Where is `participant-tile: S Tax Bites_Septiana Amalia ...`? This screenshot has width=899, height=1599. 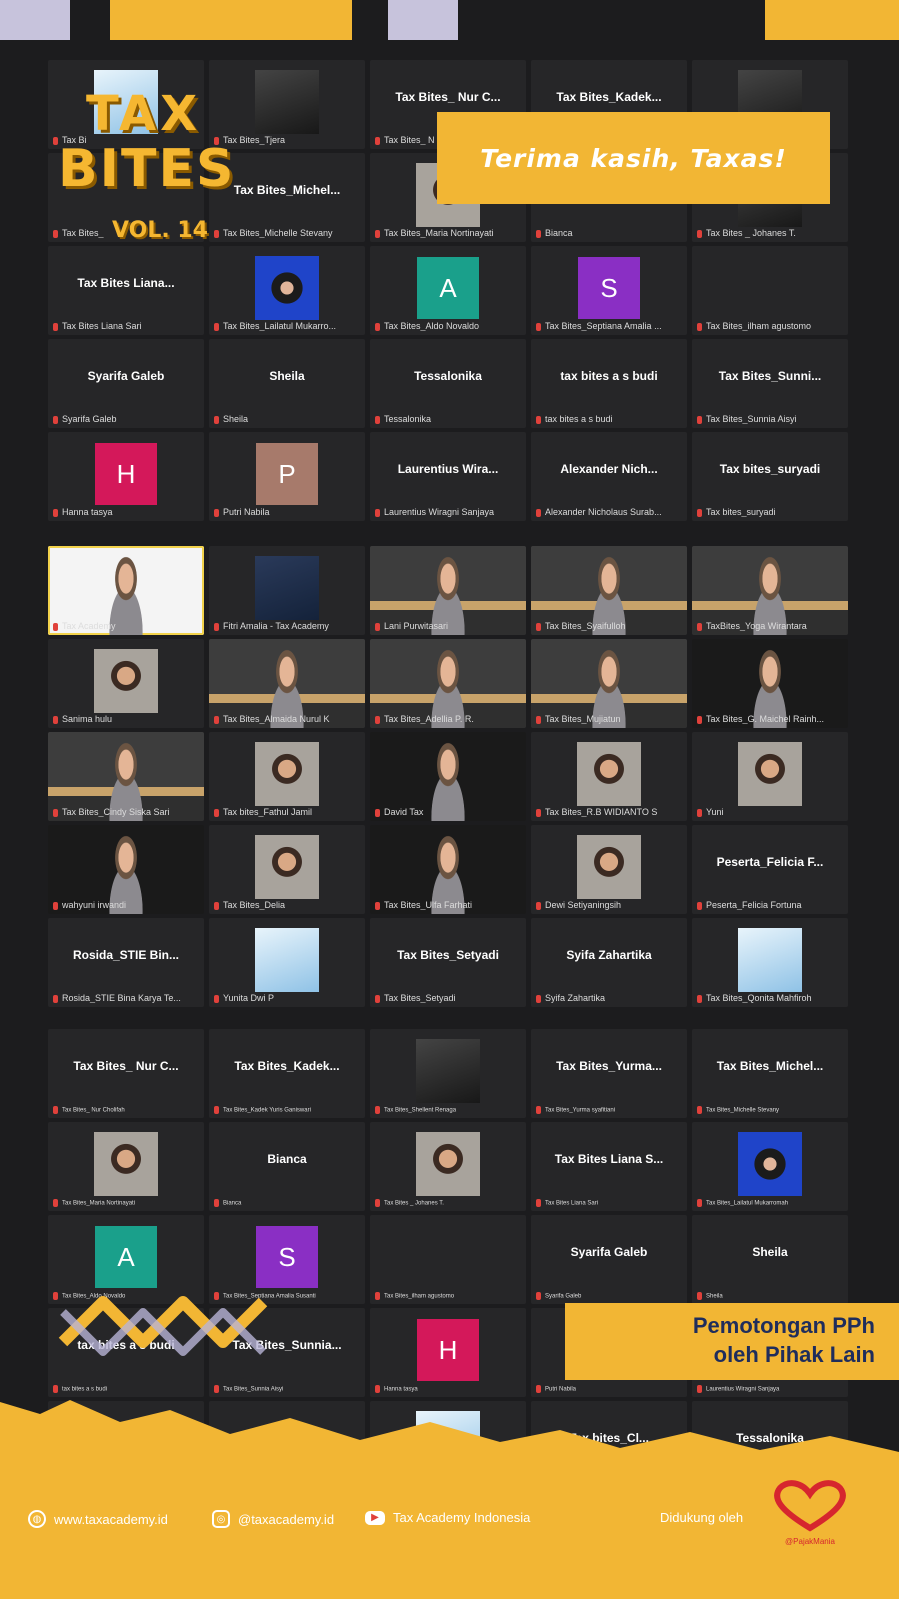
participant-tile: S Tax Bites_Septiana Amalia ... is located at coordinates (609, 290).